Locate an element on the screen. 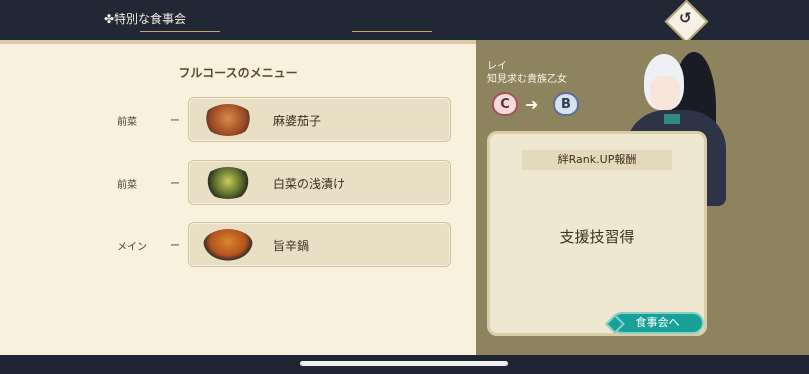 Image resolution: width=809 pixels, height=374 pixels. mabo-eggplant-dish-icon is located at coordinates (228, 120).